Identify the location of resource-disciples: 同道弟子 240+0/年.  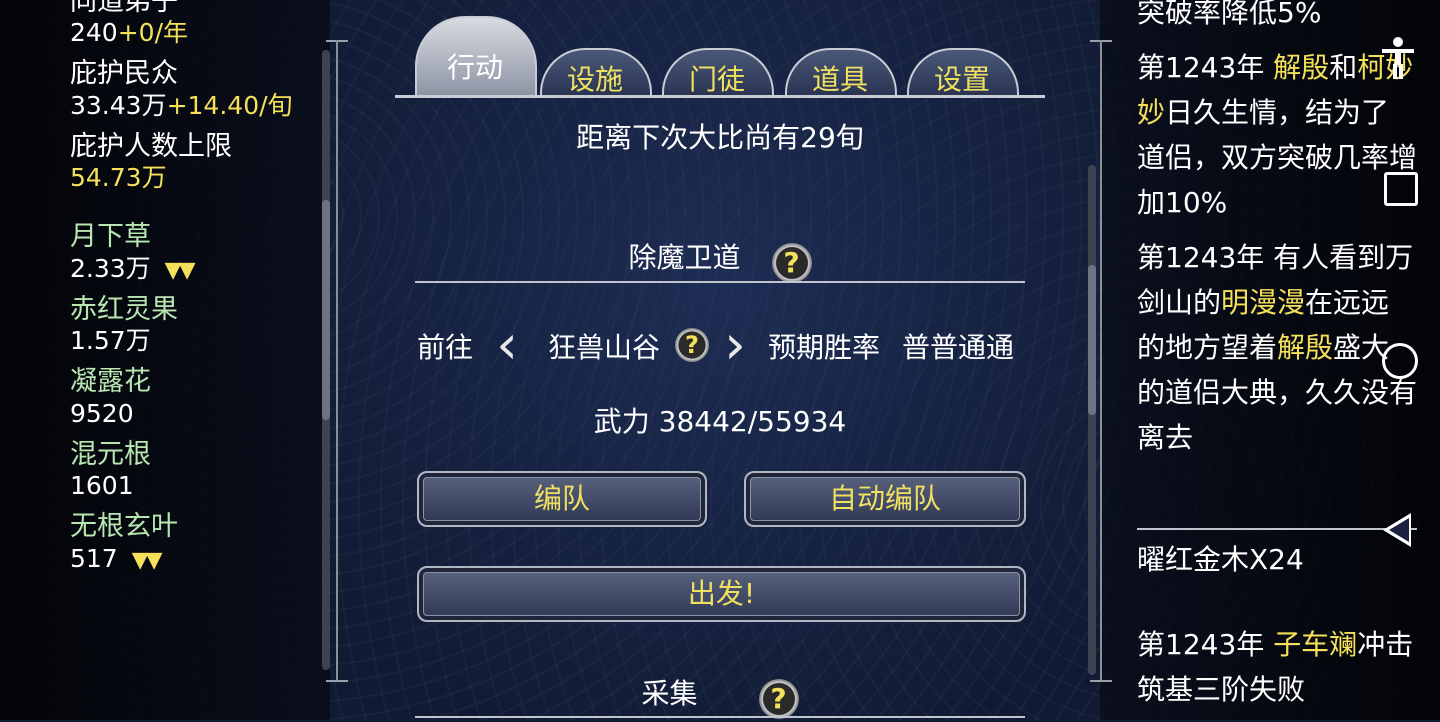
(200, 24).